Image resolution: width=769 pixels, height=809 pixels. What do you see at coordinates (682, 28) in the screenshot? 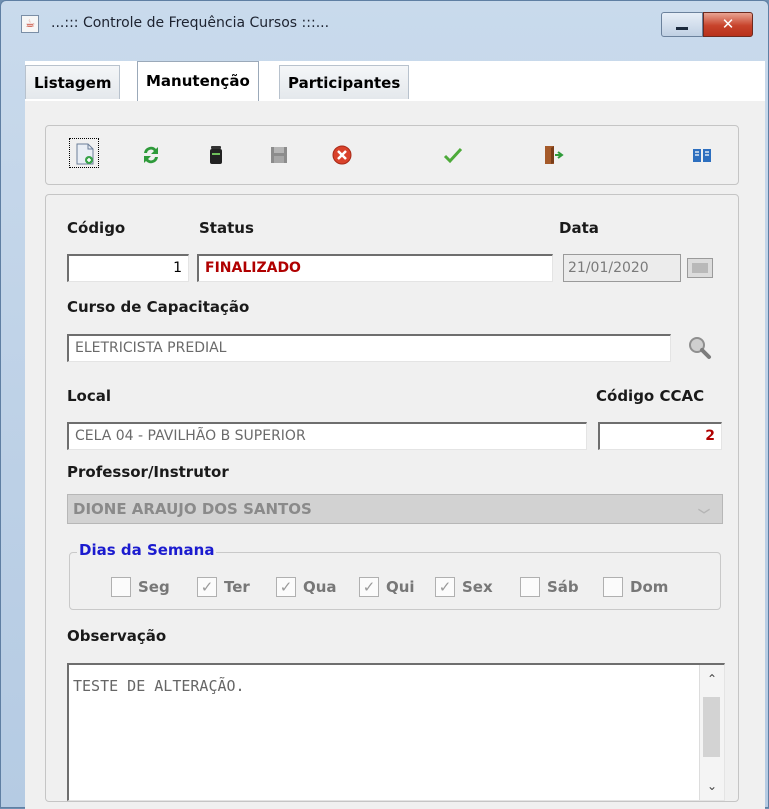
I see `minimize-icon` at bounding box center [682, 28].